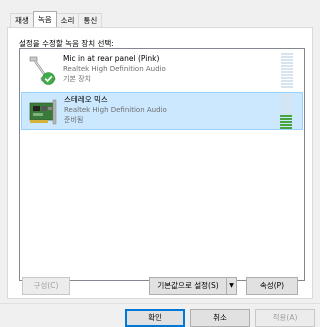  What do you see at coordinates (285, 318) in the screenshot?
I see `apply-button: 적용(A)` at bounding box center [285, 318].